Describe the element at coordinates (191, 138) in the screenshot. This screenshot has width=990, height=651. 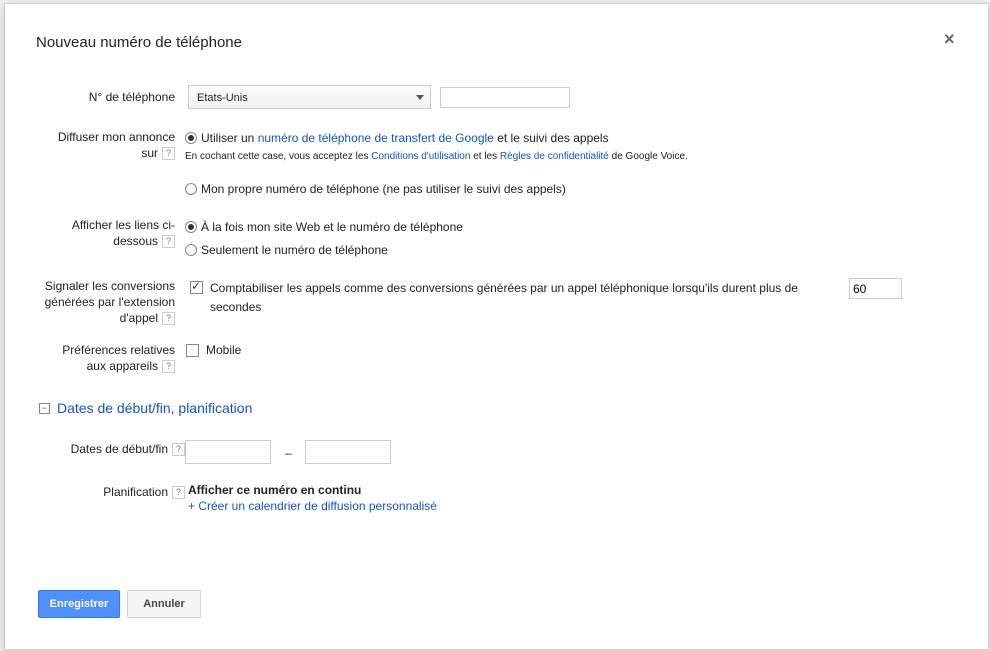
I see `radio-google-forwarding` at that location.